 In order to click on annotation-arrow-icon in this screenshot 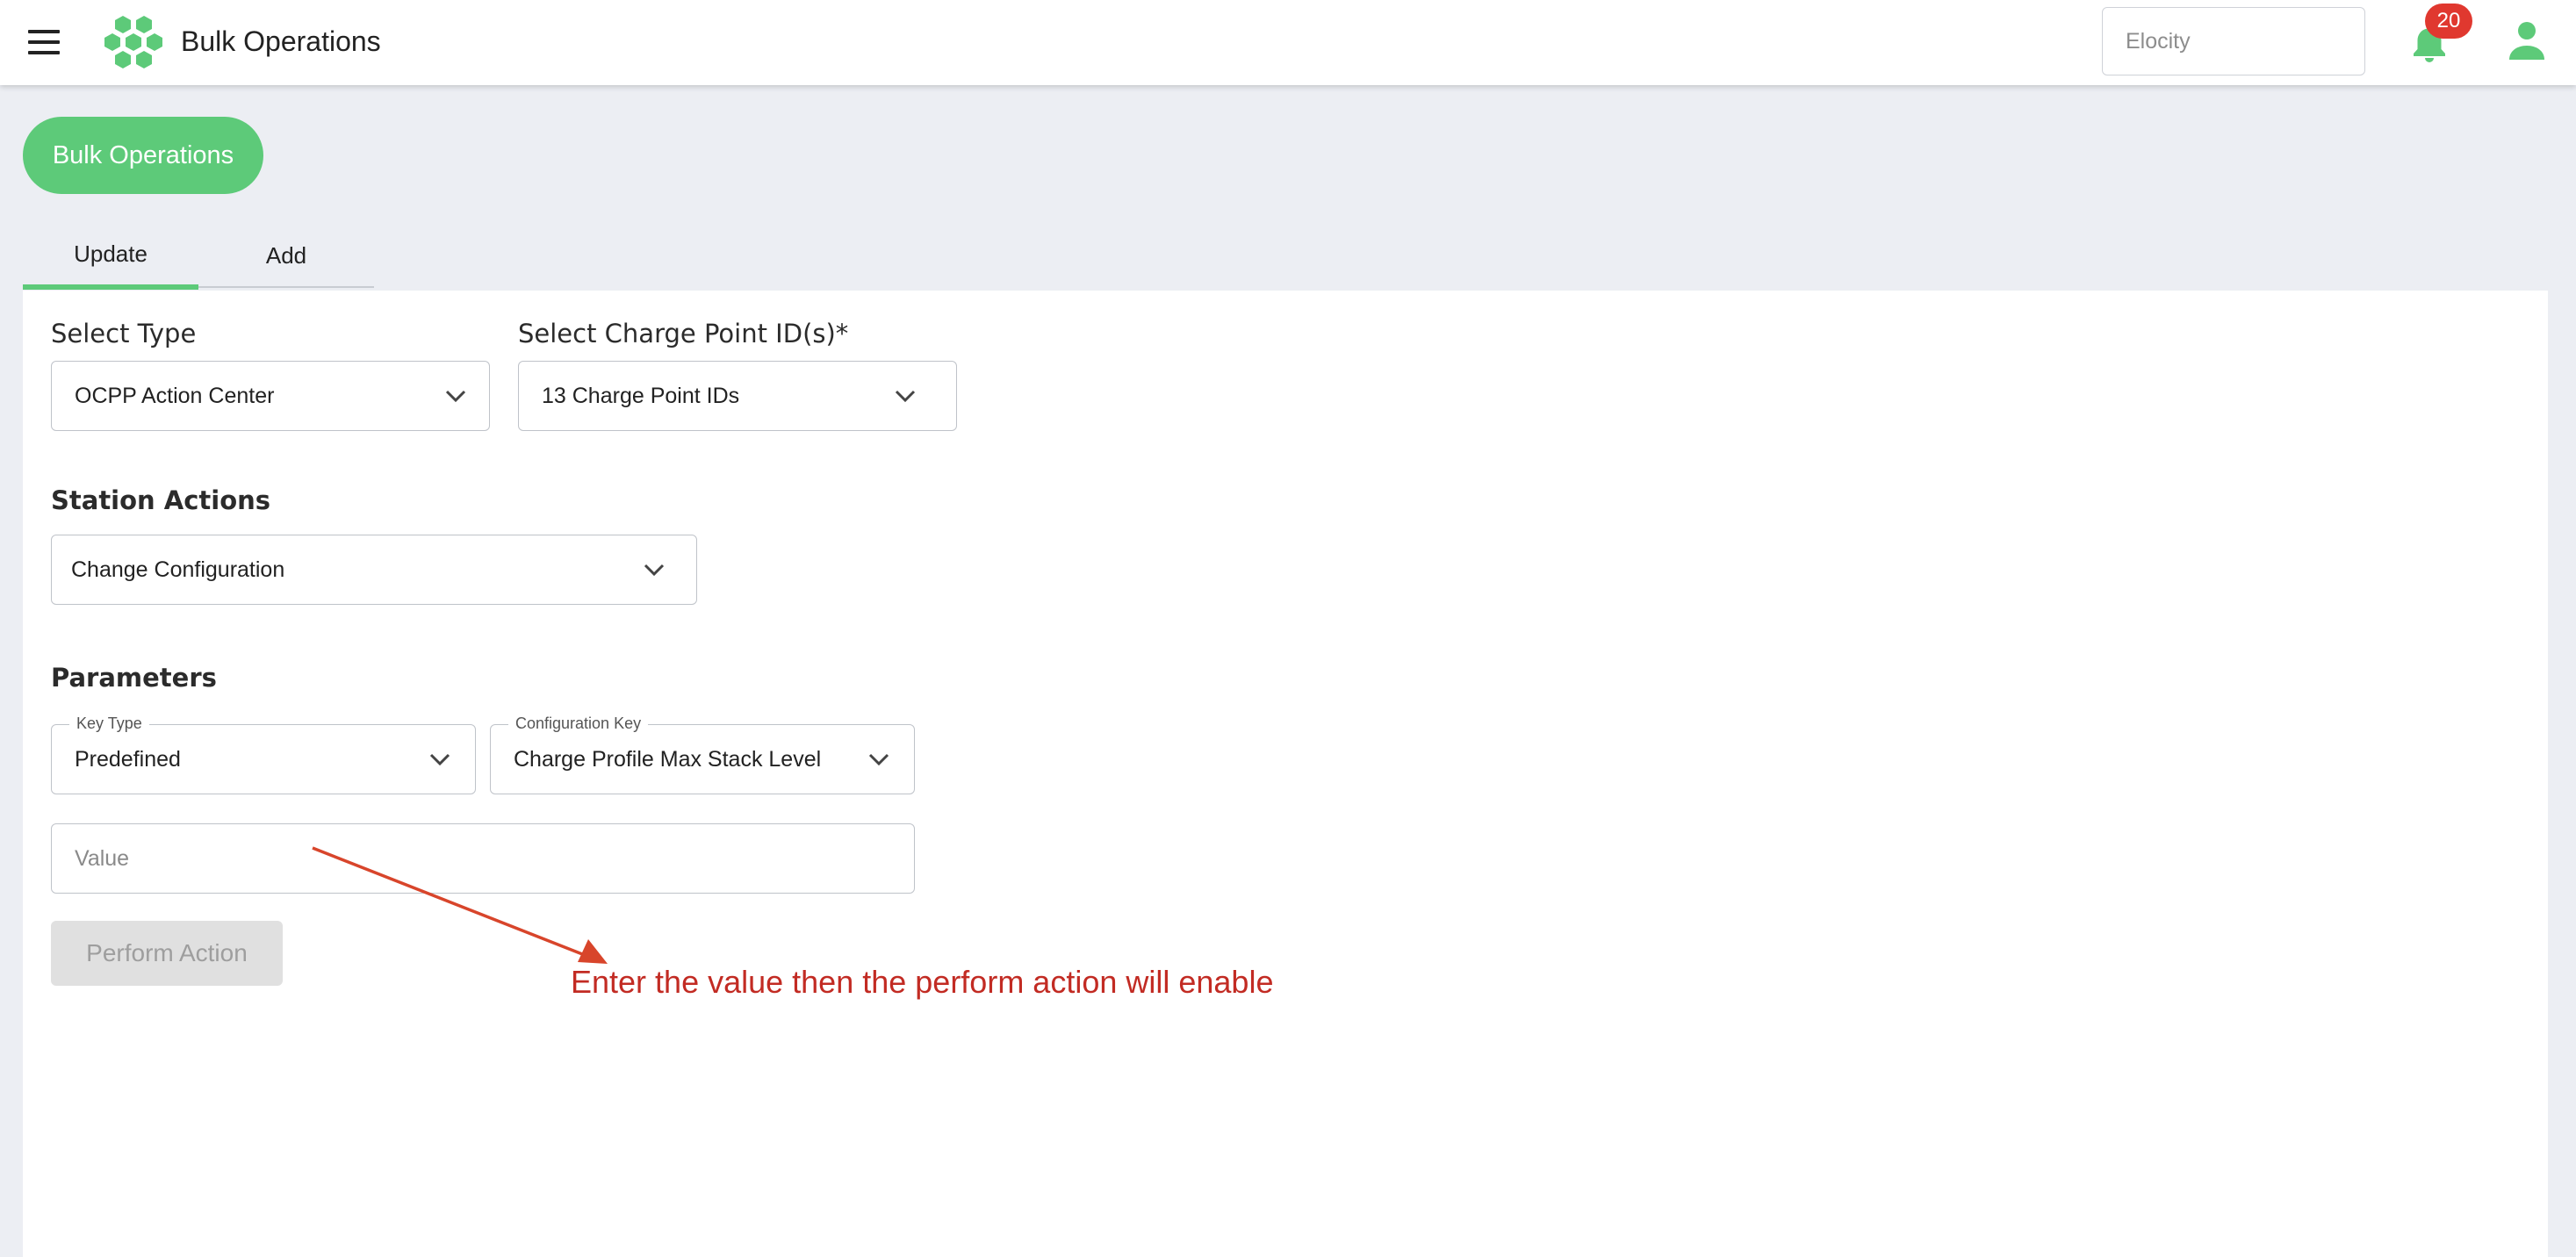, I will do `click(460, 905)`.